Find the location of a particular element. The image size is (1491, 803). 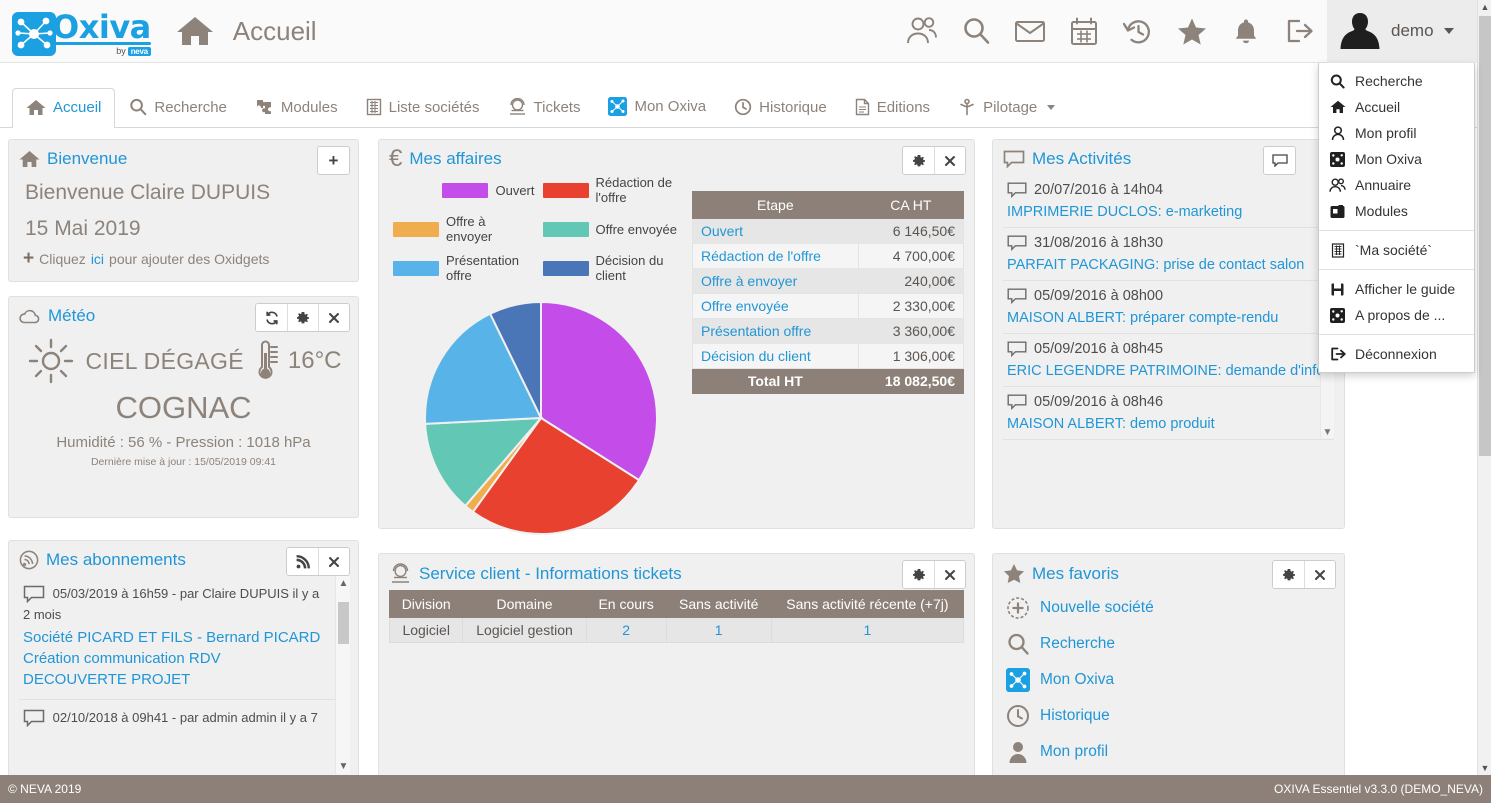

favorite-item-historique: Historique is located at coordinates (1168, 716).